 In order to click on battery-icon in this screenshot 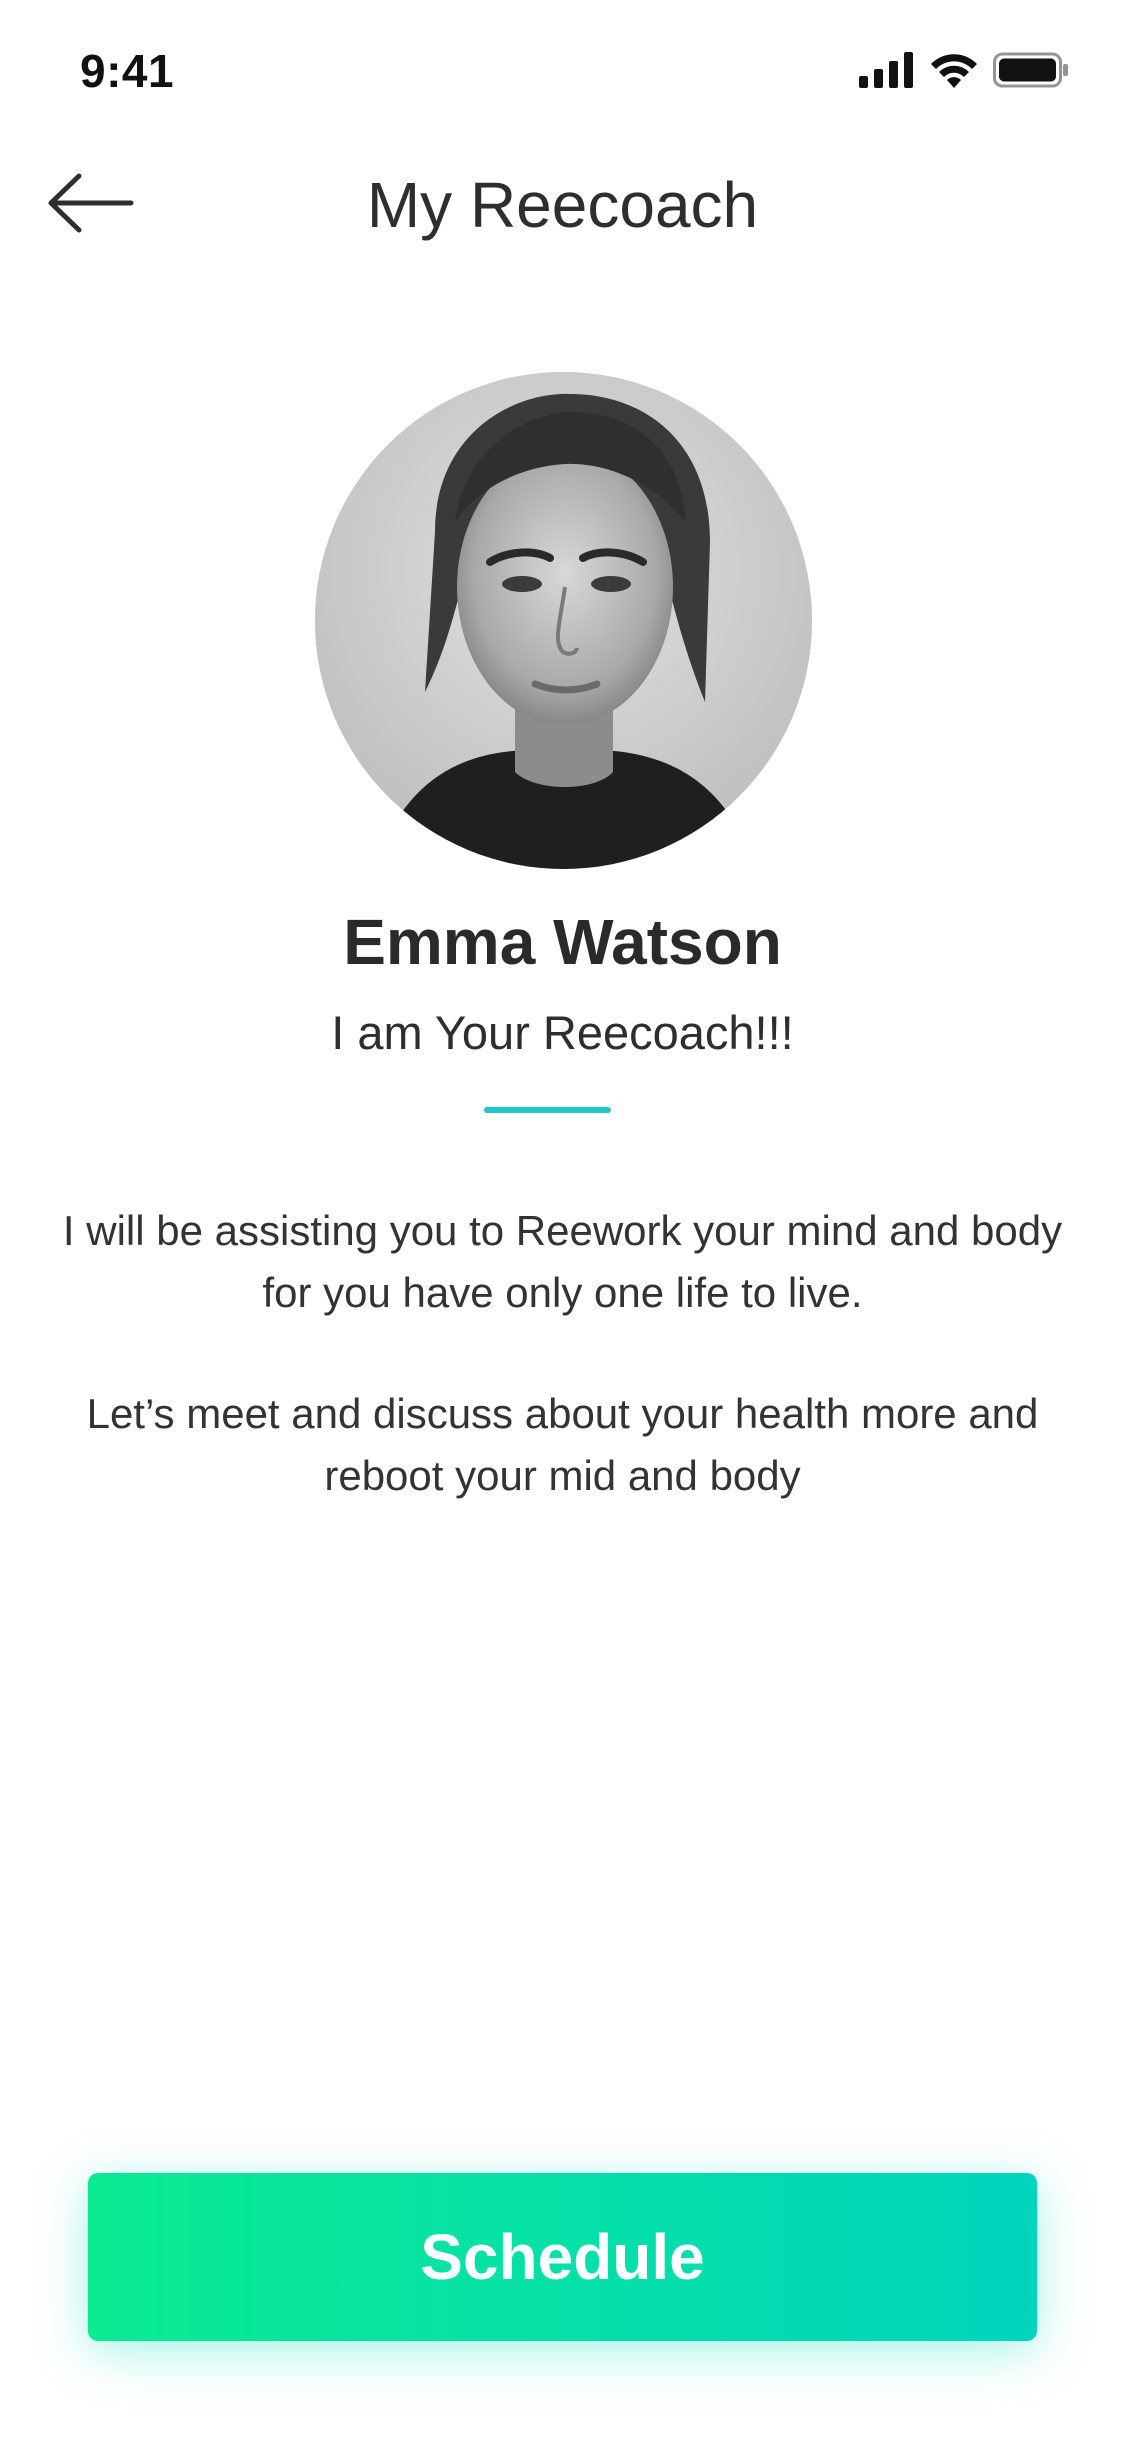, I will do `click(1031, 72)`.